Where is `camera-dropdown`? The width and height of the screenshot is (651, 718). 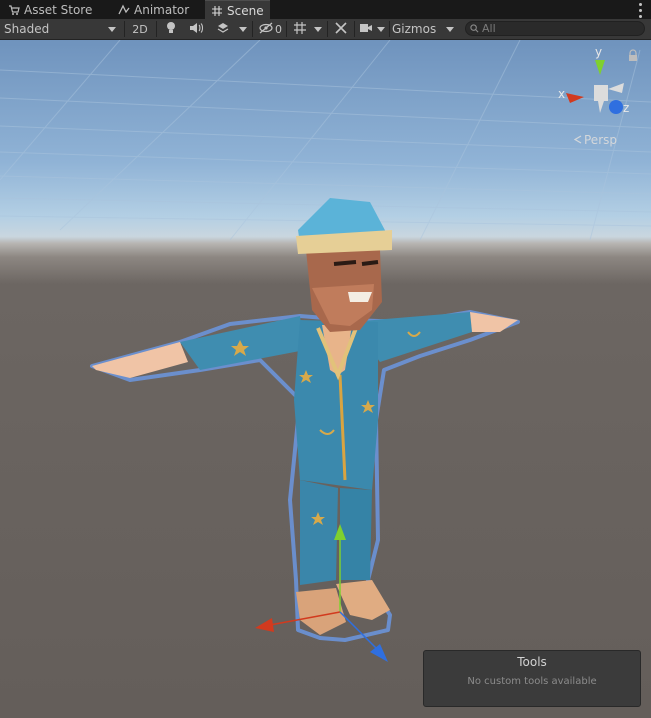 camera-dropdown is located at coordinates (381, 29).